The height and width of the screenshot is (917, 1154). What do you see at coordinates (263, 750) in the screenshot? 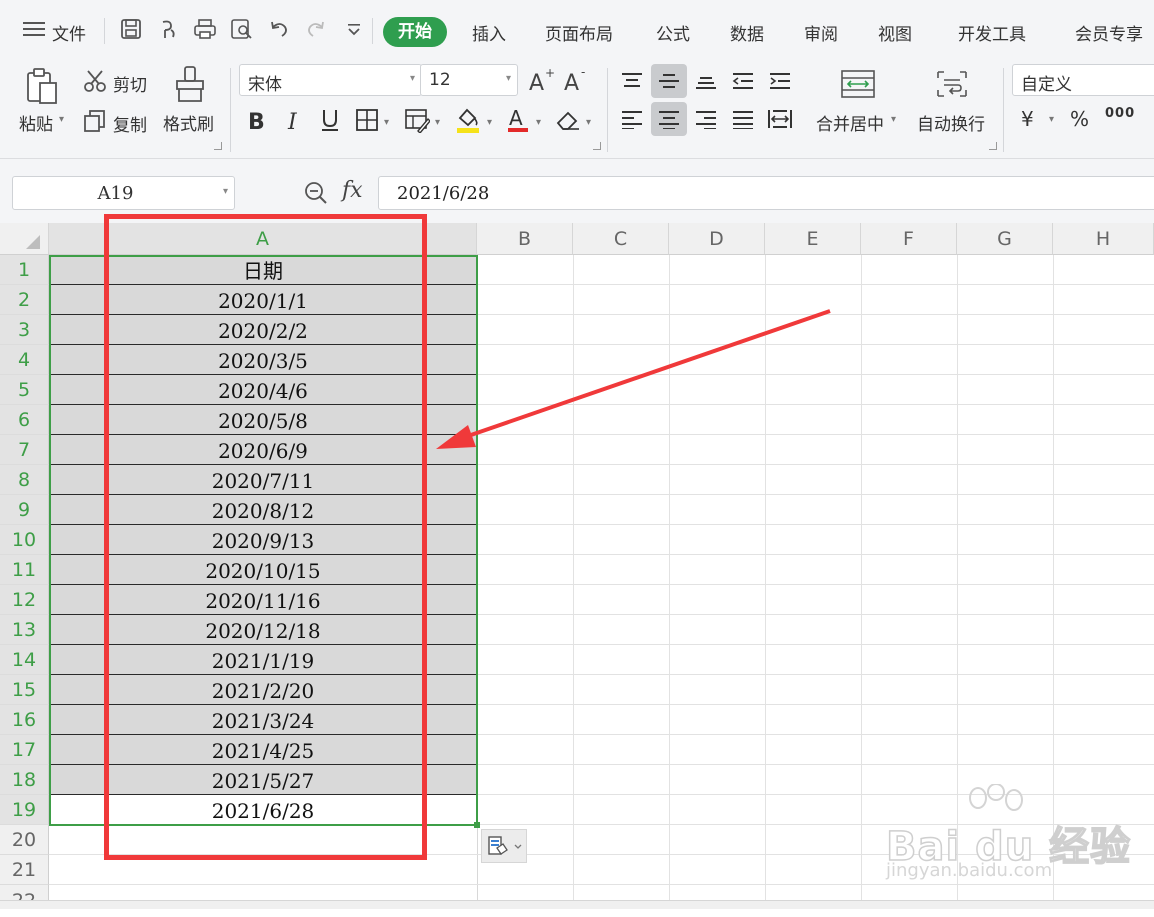
I see `cell-a17: 2021/4/25` at bounding box center [263, 750].